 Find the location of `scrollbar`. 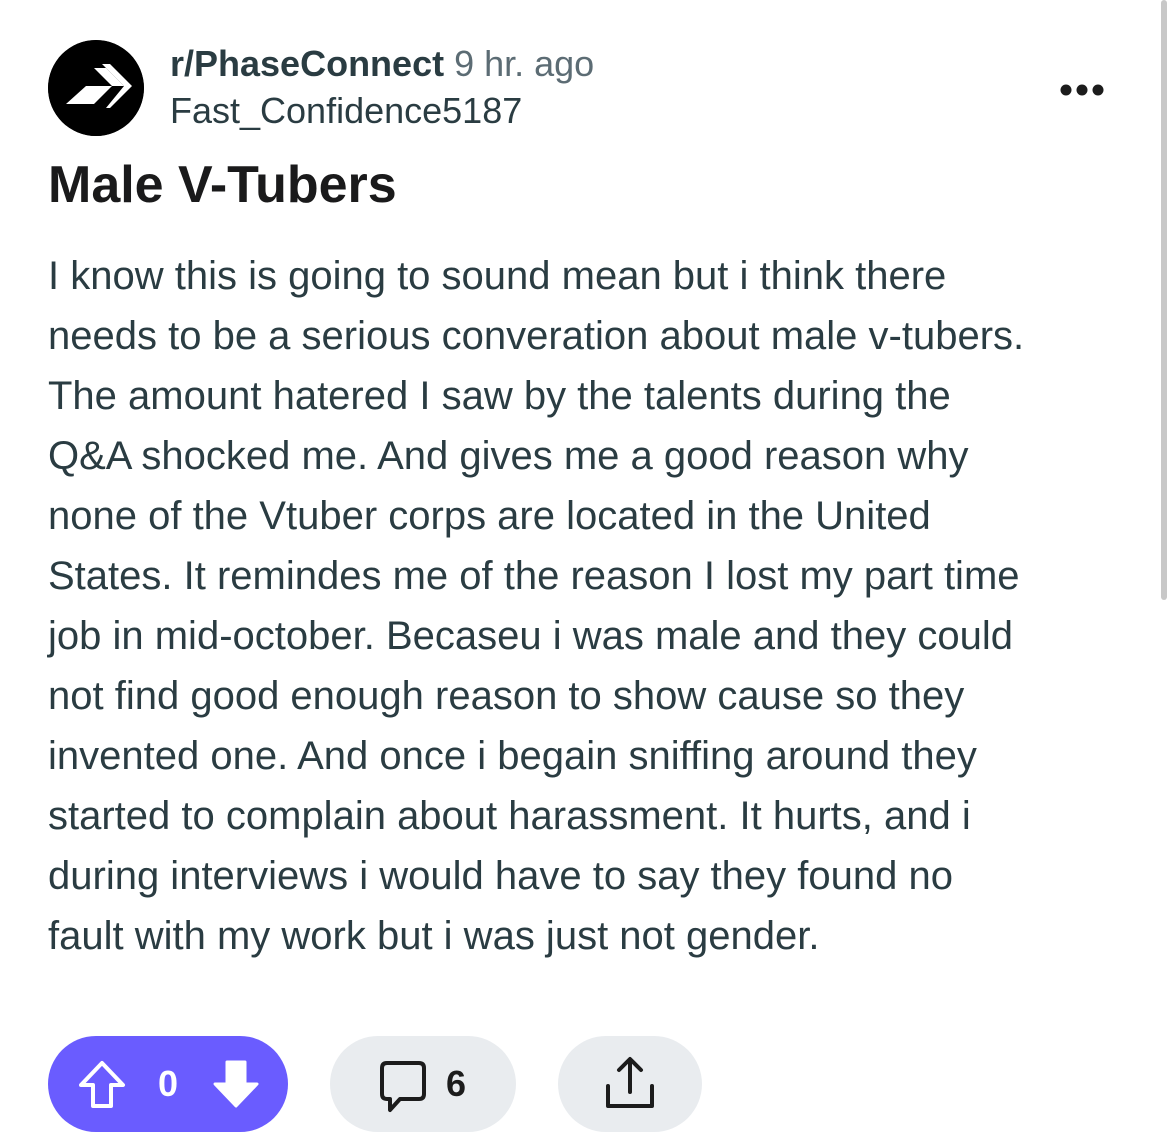

scrollbar is located at coordinates (1164, 300).